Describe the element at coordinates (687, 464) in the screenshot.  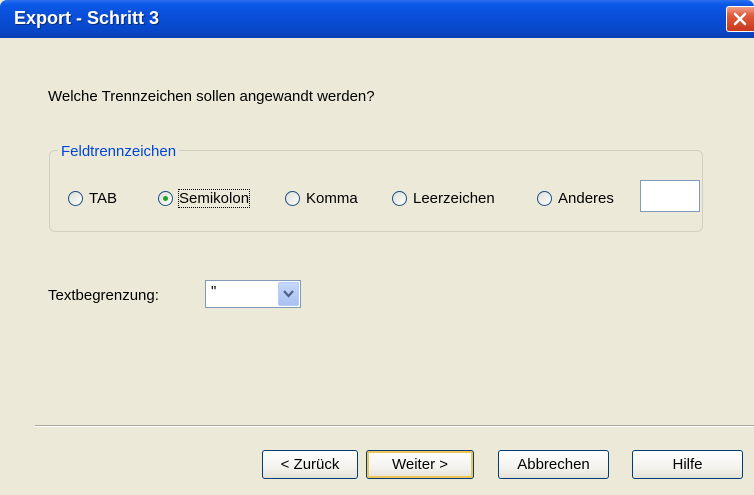
I see `help-button: Hilfe` at that location.